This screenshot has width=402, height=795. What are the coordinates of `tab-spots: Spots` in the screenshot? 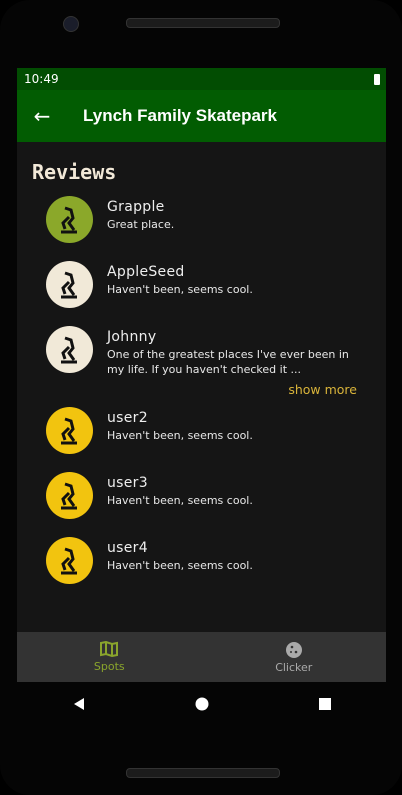 It's located at (109, 657).